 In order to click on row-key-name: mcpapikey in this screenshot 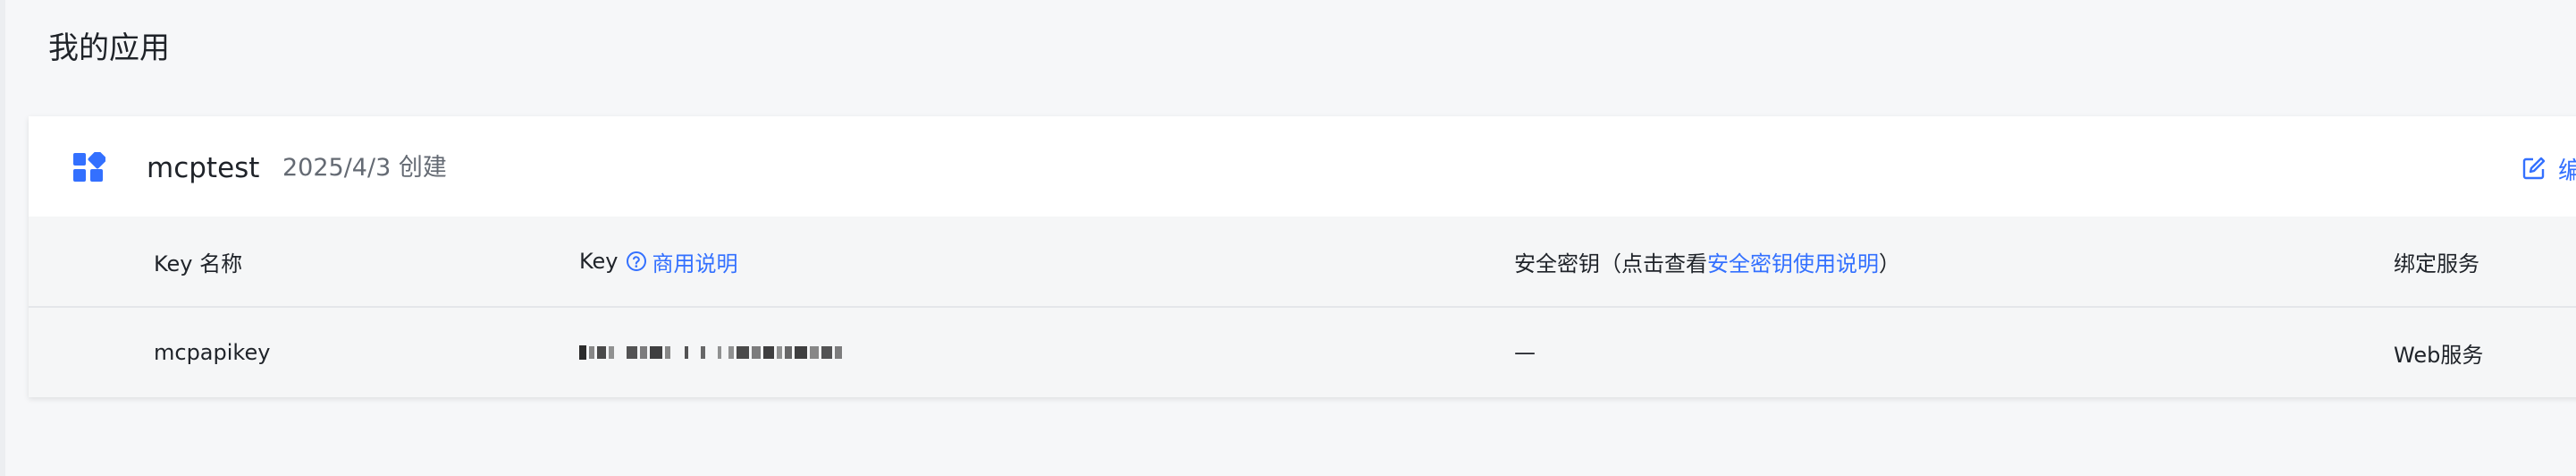, I will do `click(212, 352)`.